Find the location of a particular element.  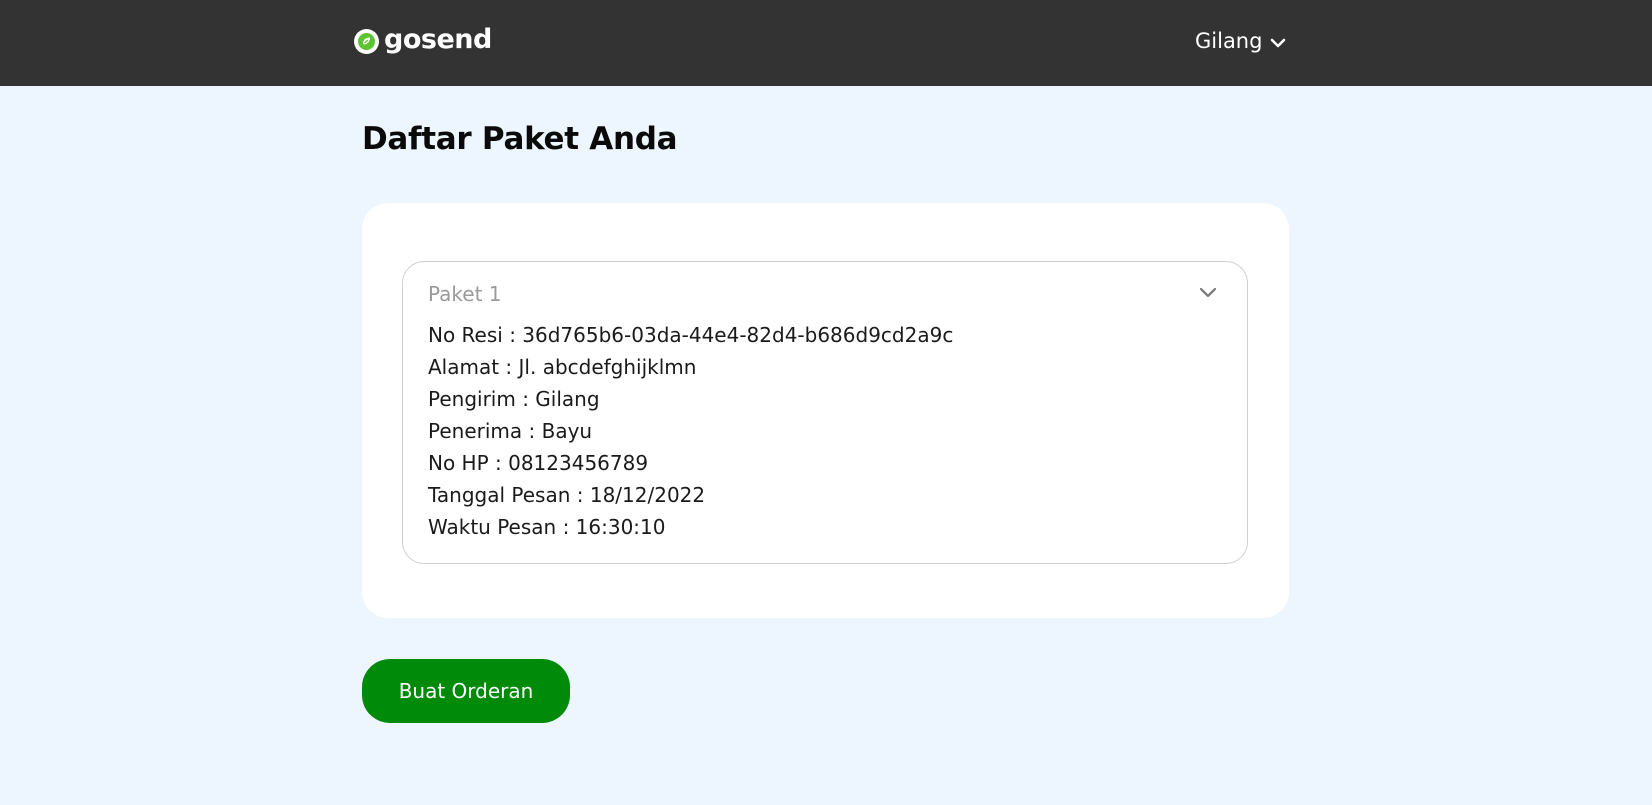

gosend-logo-icon is located at coordinates (366, 41).